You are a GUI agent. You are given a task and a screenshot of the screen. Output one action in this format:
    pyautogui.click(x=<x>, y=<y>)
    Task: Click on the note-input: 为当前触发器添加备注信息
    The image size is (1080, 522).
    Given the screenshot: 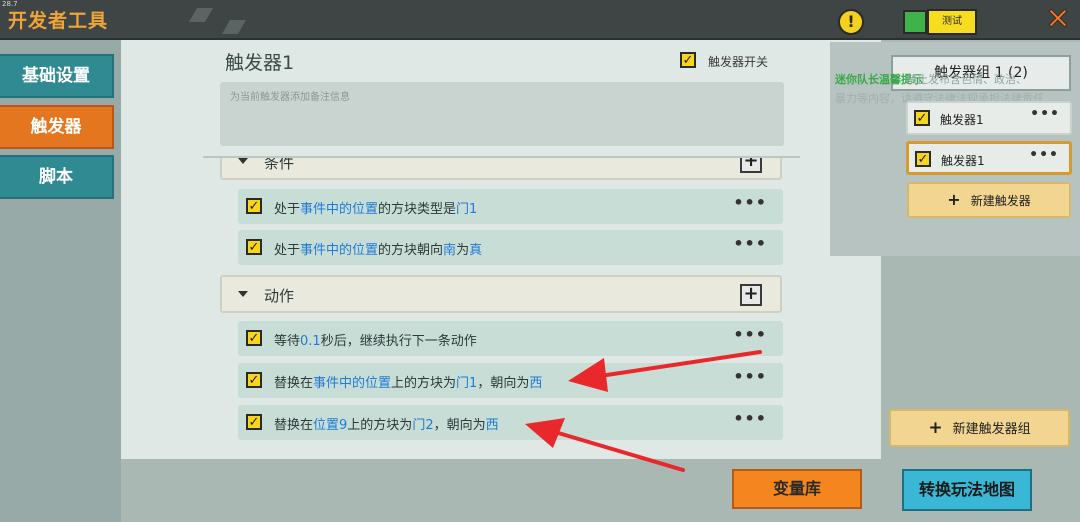 What is the action you would take?
    pyautogui.click(x=502, y=114)
    